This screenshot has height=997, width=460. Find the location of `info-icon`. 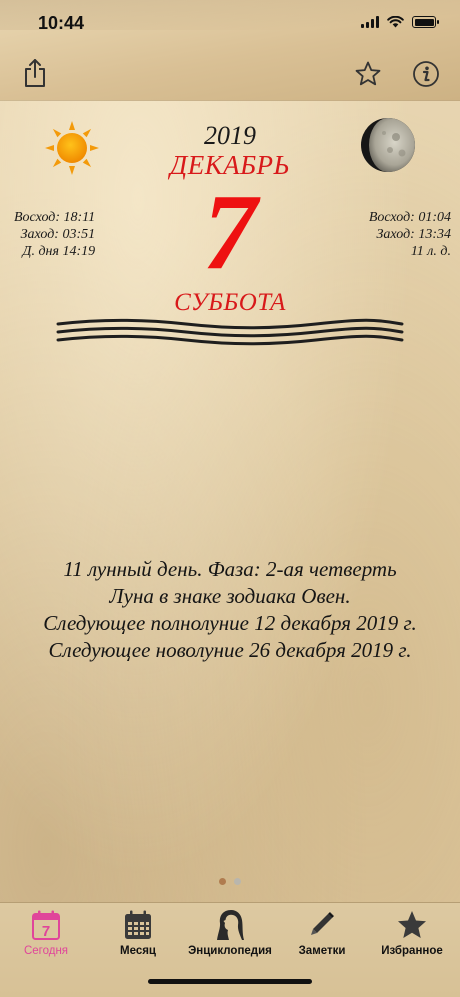

info-icon is located at coordinates (426, 74).